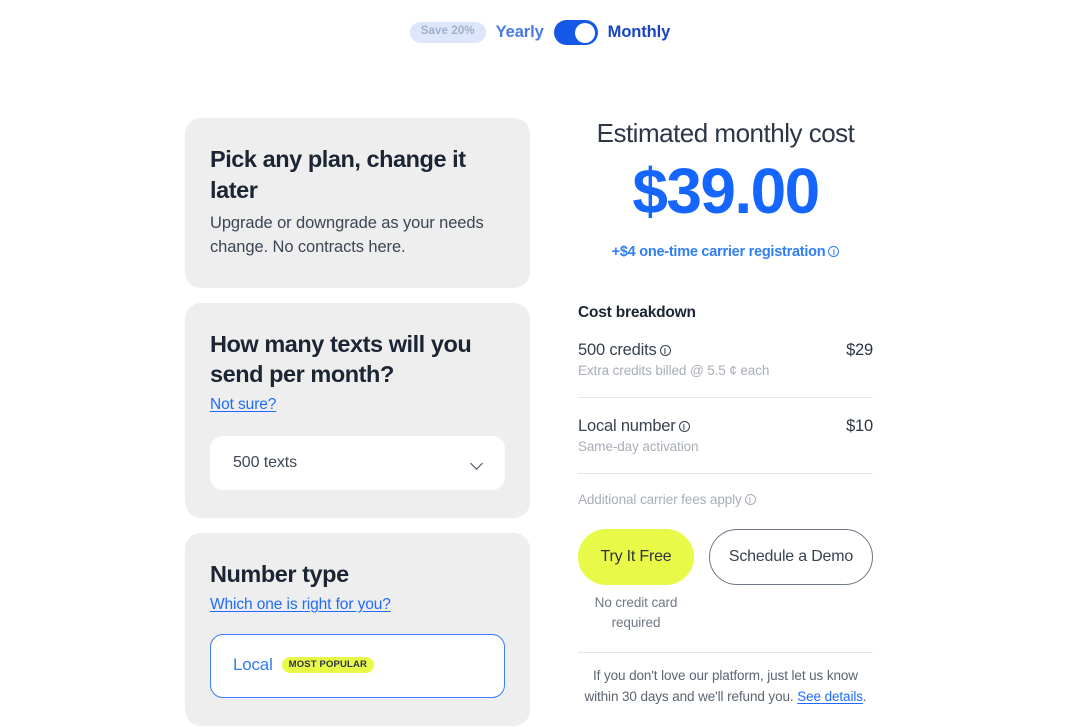  What do you see at coordinates (864, 696) in the screenshot?
I see `refund-guarantee-period: .` at bounding box center [864, 696].